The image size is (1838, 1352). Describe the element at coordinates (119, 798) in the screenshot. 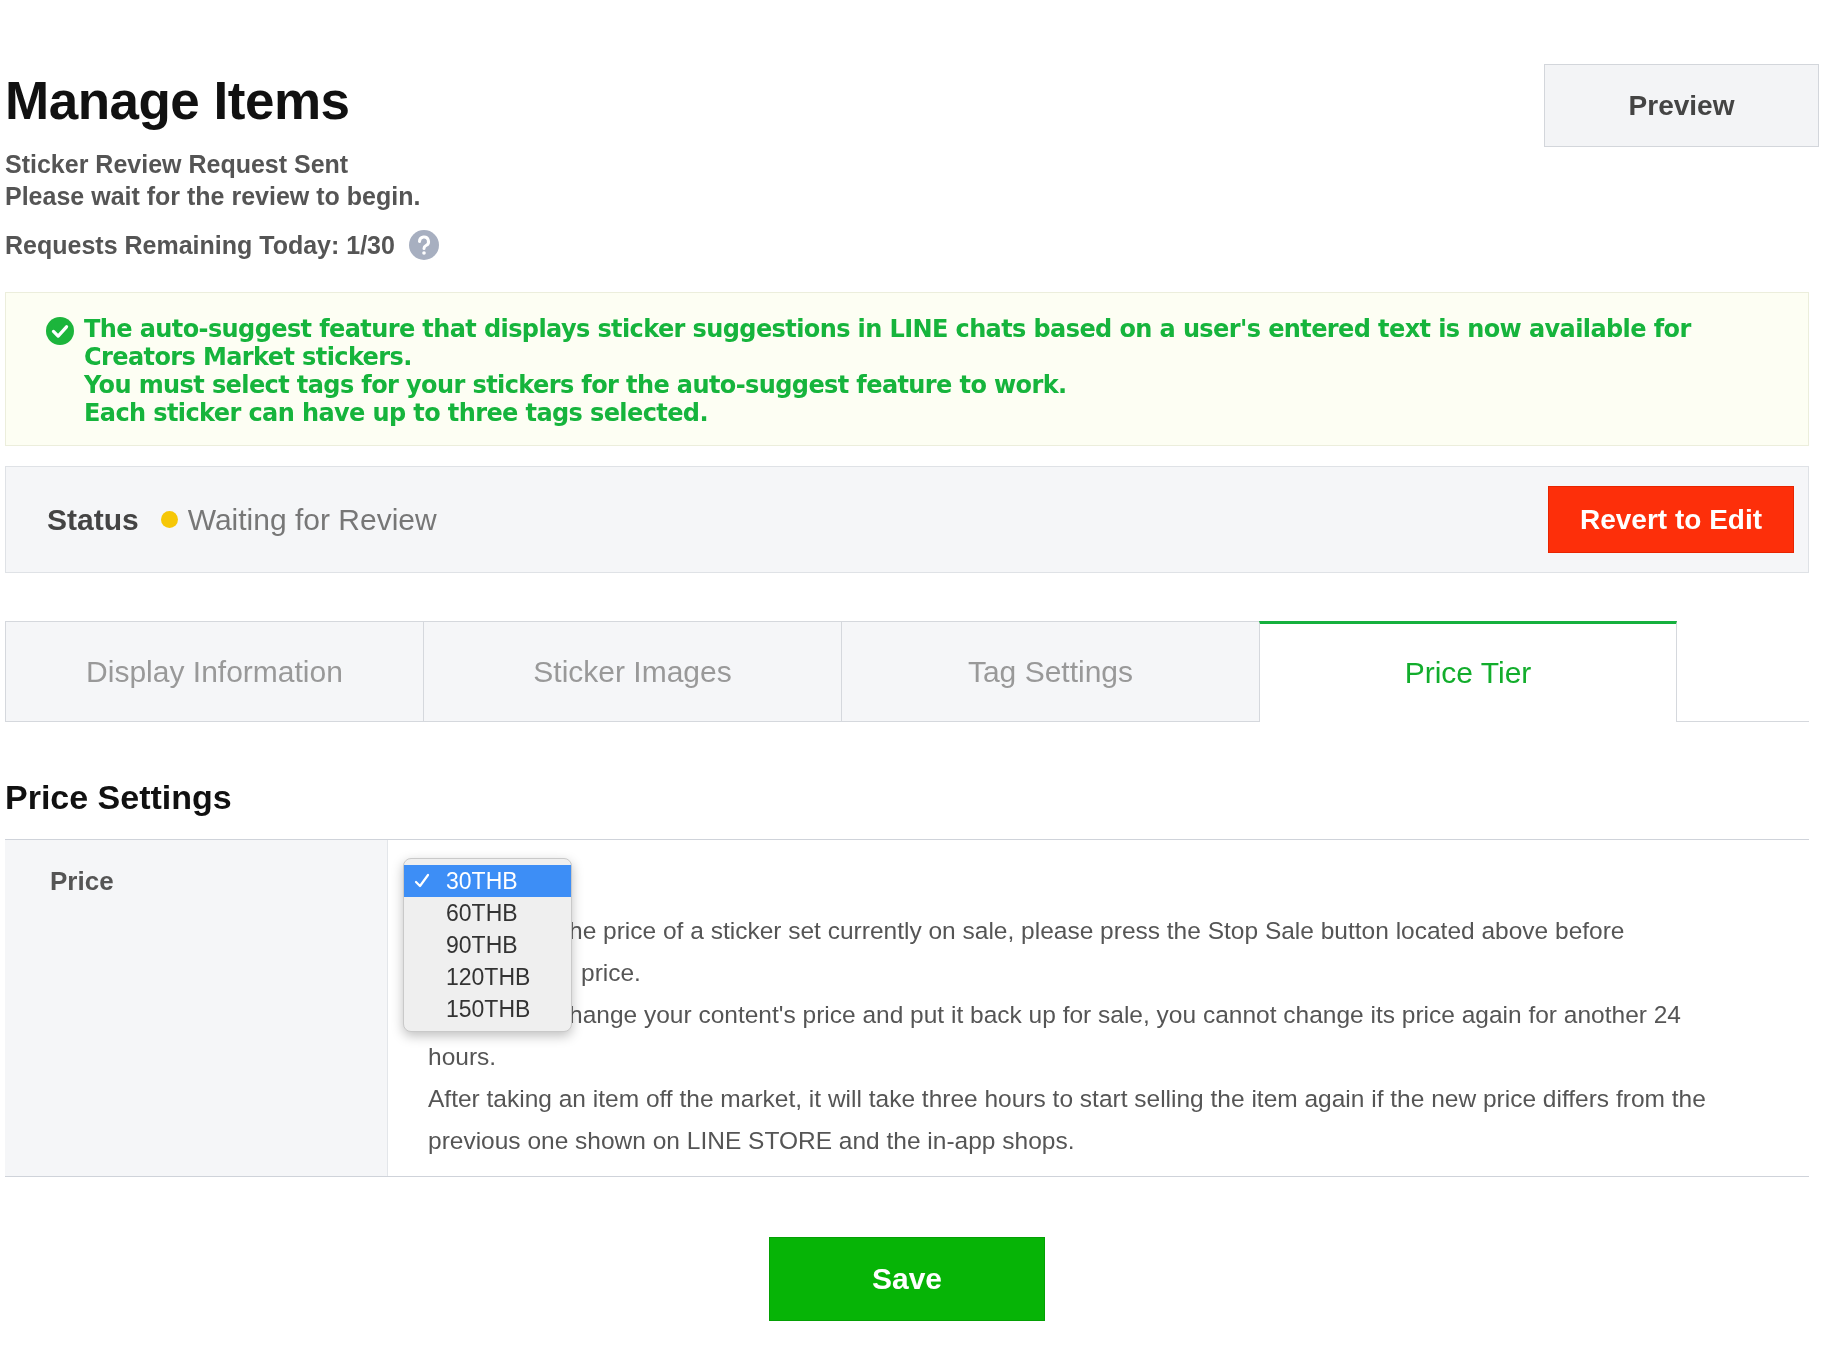

I see `section-title: Price Settings` at that location.